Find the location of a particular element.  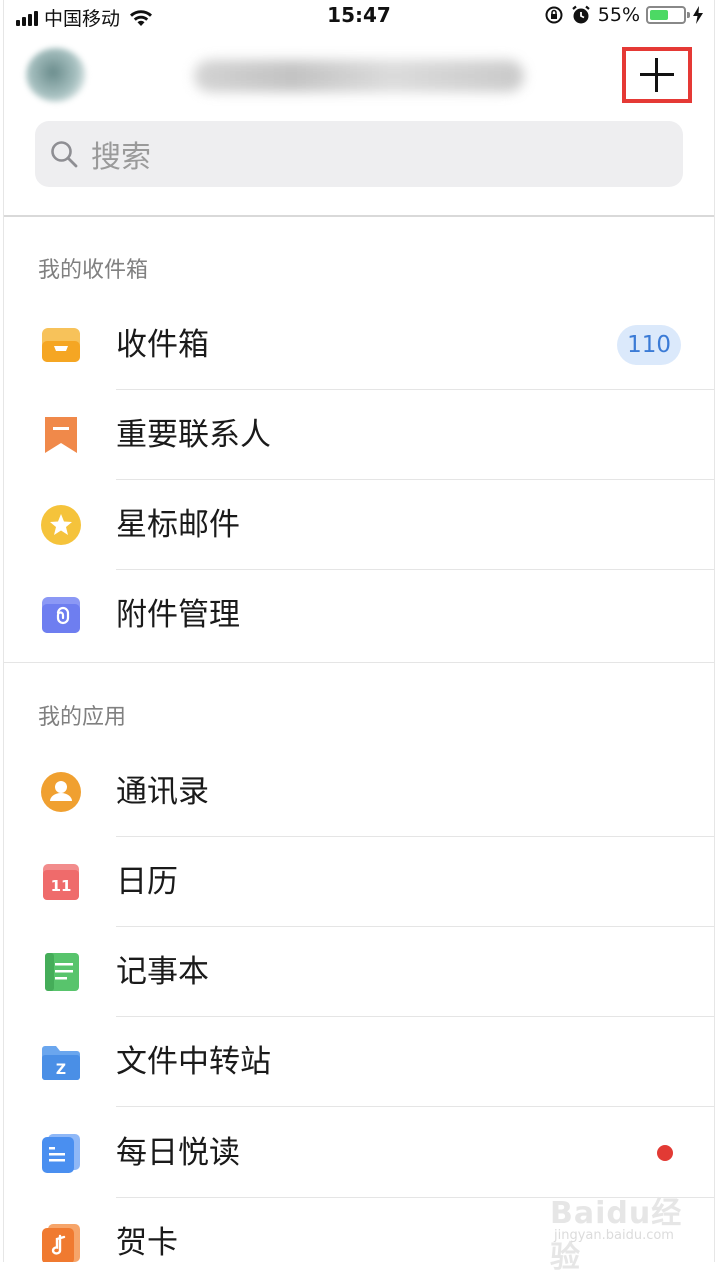

charging-icon is located at coordinates (698, 15).